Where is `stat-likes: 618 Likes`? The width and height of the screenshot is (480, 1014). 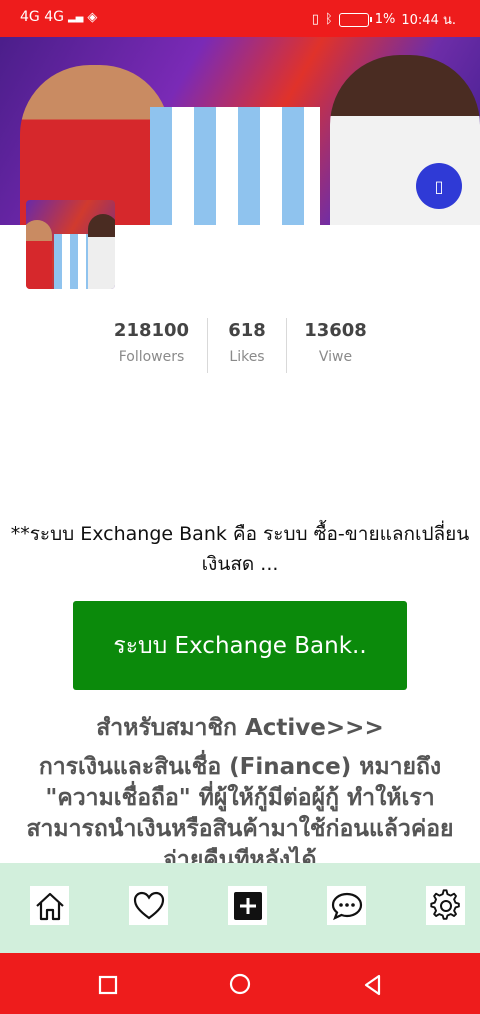
stat-likes: 618 Likes is located at coordinates (246, 345).